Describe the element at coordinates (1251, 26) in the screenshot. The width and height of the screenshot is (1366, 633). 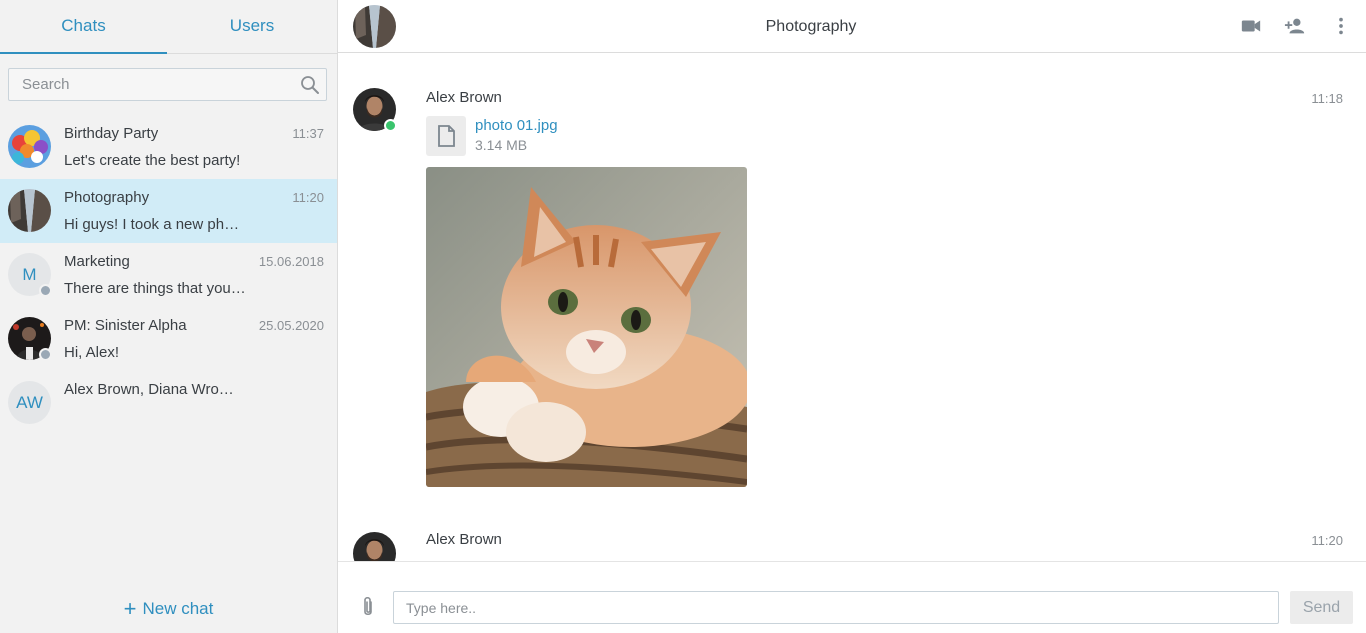
I see `video-camera-icon` at that location.